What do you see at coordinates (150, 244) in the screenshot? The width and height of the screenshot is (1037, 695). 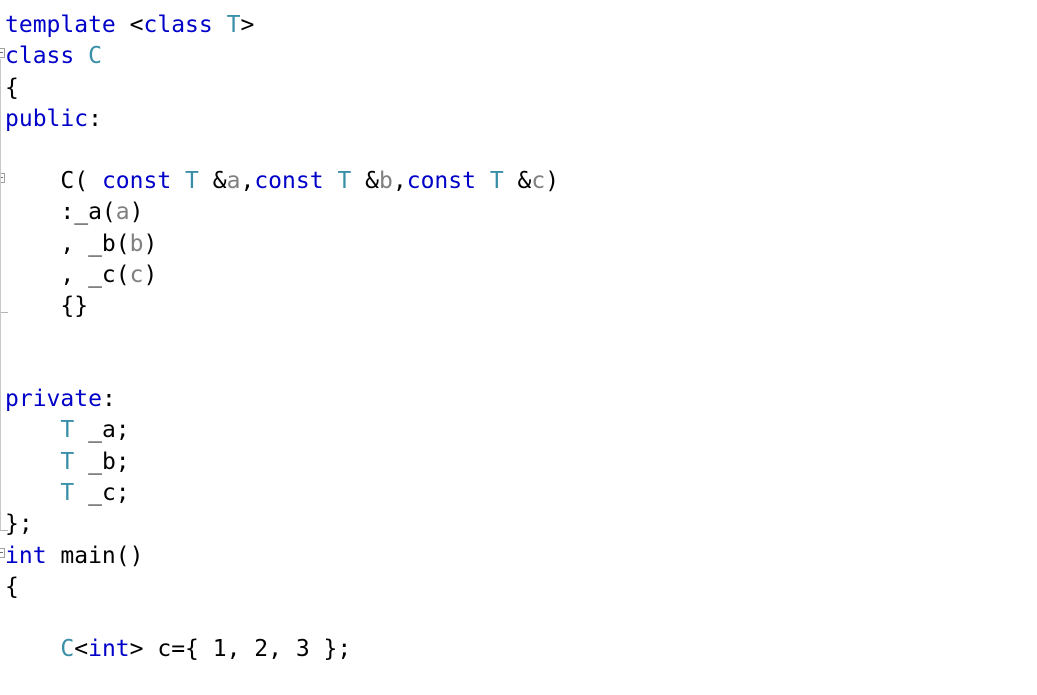 I see `token-8-2: )` at bounding box center [150, 244].